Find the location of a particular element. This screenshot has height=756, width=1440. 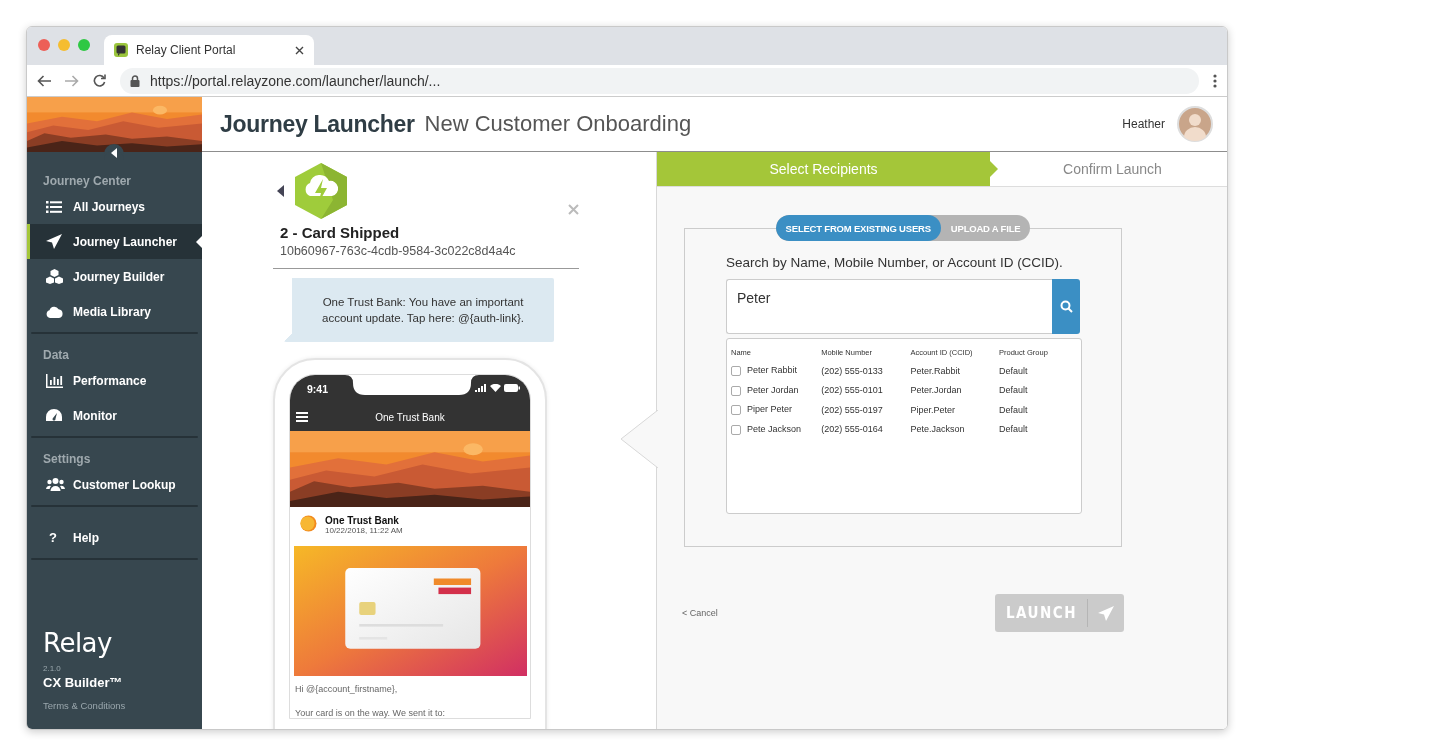

search-prompt: Search by Name, Mobile Number, or Account ID (CCID). is located at coordinates (895, 262).